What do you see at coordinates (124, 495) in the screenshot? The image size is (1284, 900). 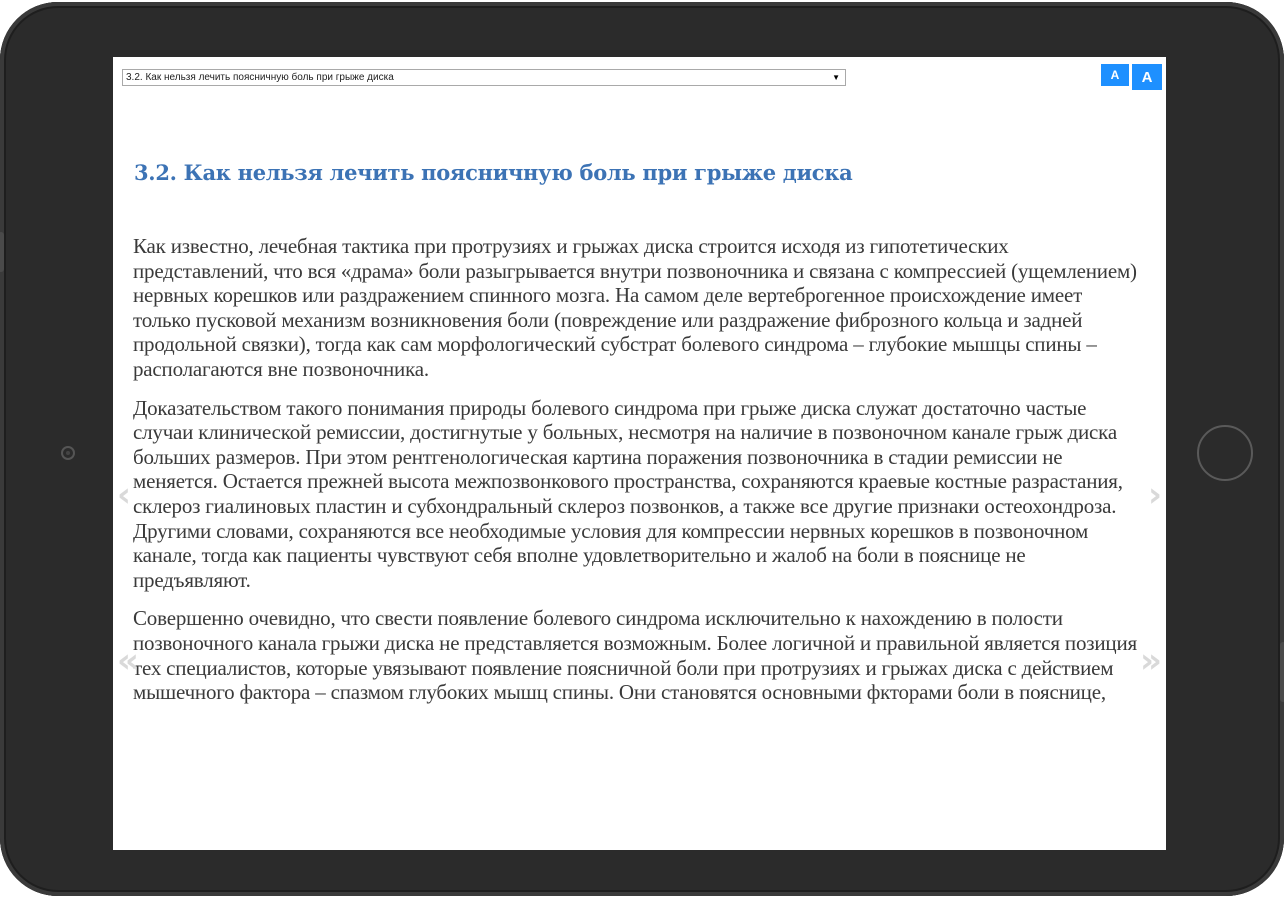 I see `prev-page-icon: ‹` at bounding box center [124, 495].